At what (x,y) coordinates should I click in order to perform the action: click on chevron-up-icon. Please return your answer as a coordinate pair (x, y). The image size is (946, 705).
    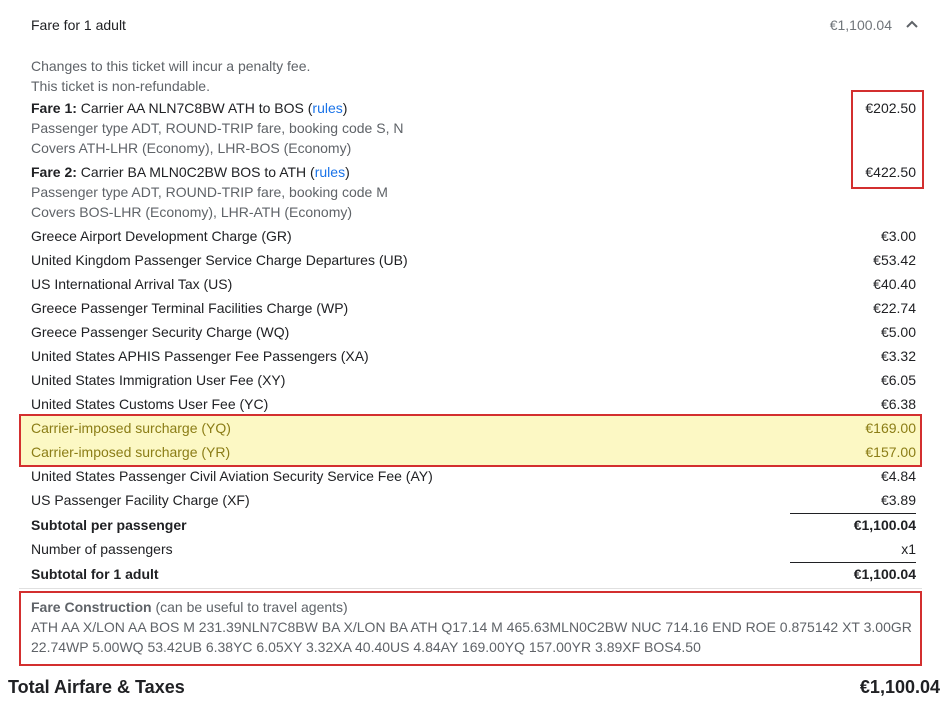
    Looking at the image, I should click on (912, 24).